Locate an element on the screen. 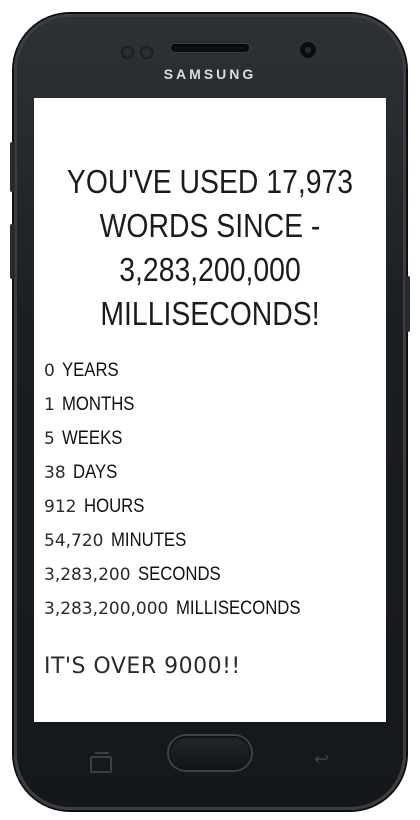  stat-unit: HOURS is located at coordinates (114, 506).